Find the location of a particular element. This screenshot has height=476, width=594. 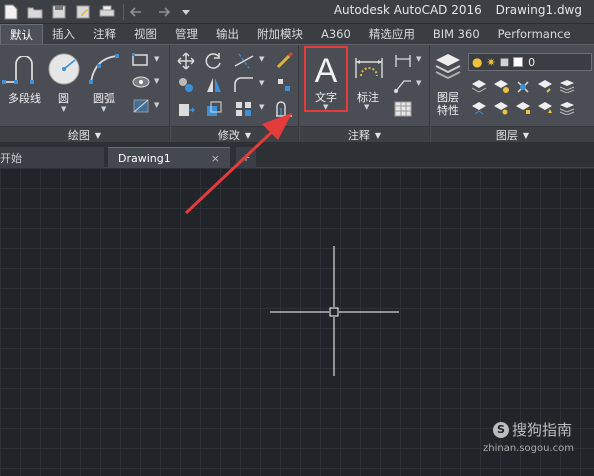

leader-dropdown-icon: ▼ is located at coordinates (418, 83).